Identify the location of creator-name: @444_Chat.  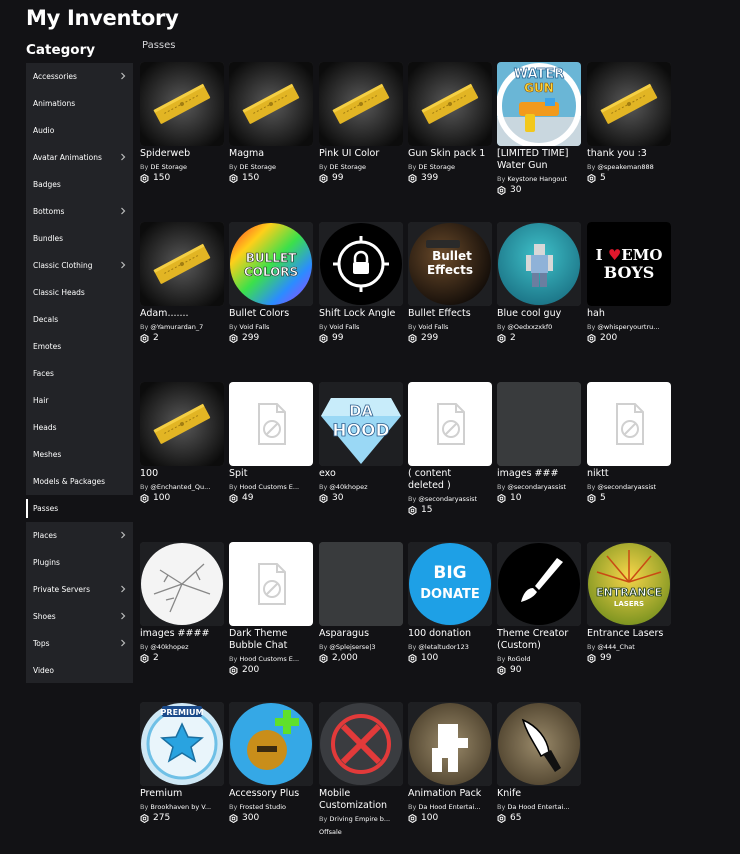
(615, 647).